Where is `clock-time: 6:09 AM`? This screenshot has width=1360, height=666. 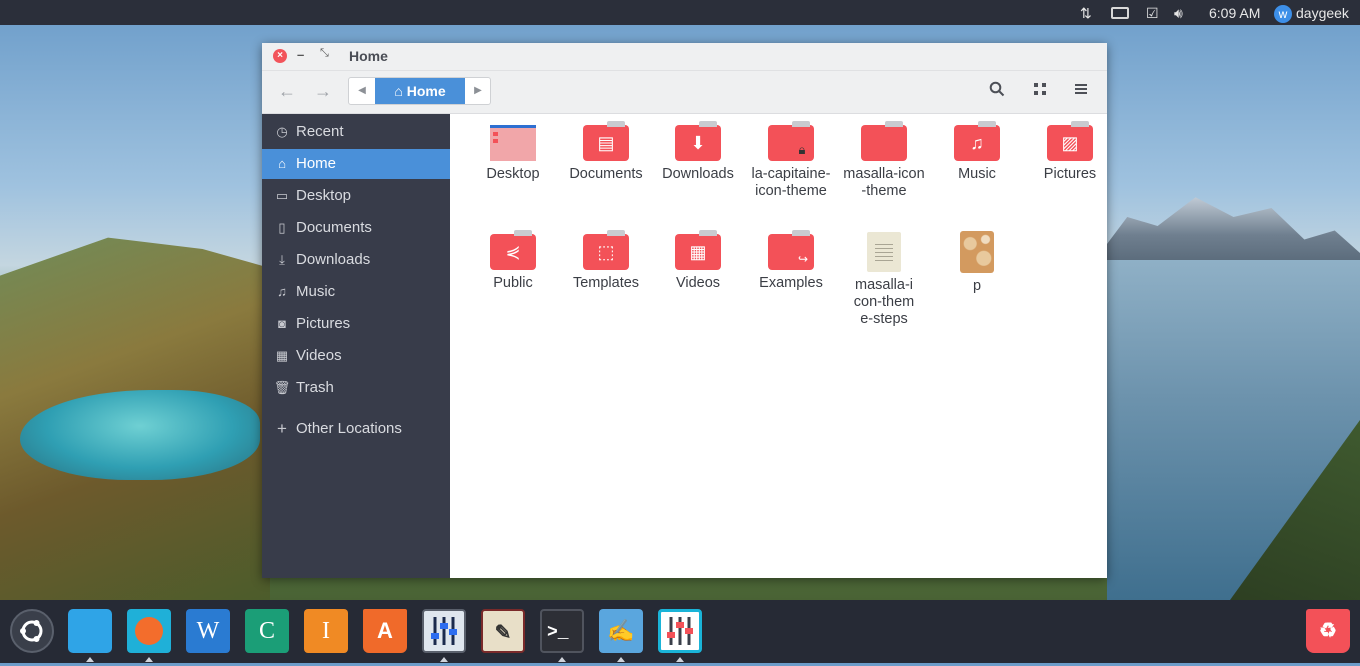
clock-time: 6:09 AM is located at coordinates (1234, 13).